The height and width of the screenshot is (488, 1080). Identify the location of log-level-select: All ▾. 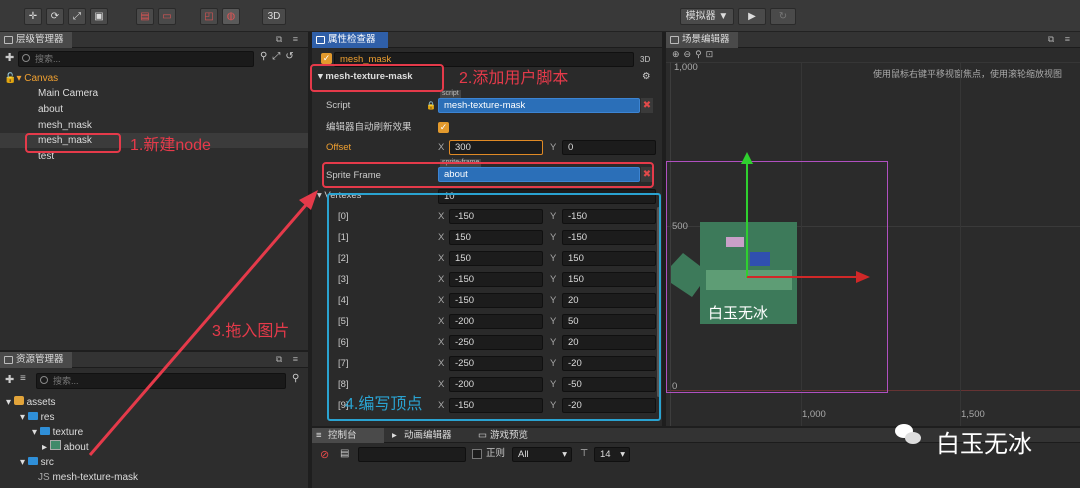
(542, 454).